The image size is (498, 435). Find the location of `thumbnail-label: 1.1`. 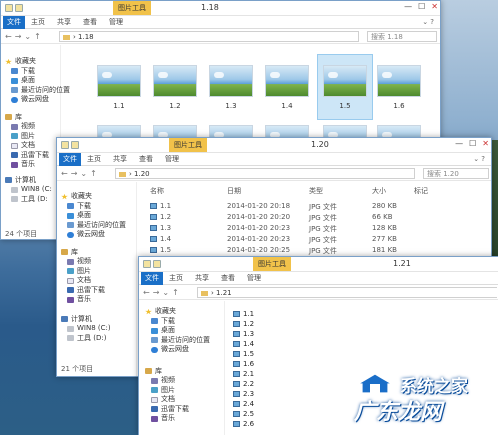

thumbnail-label: 1.1 is located at coordinates (119, 106).